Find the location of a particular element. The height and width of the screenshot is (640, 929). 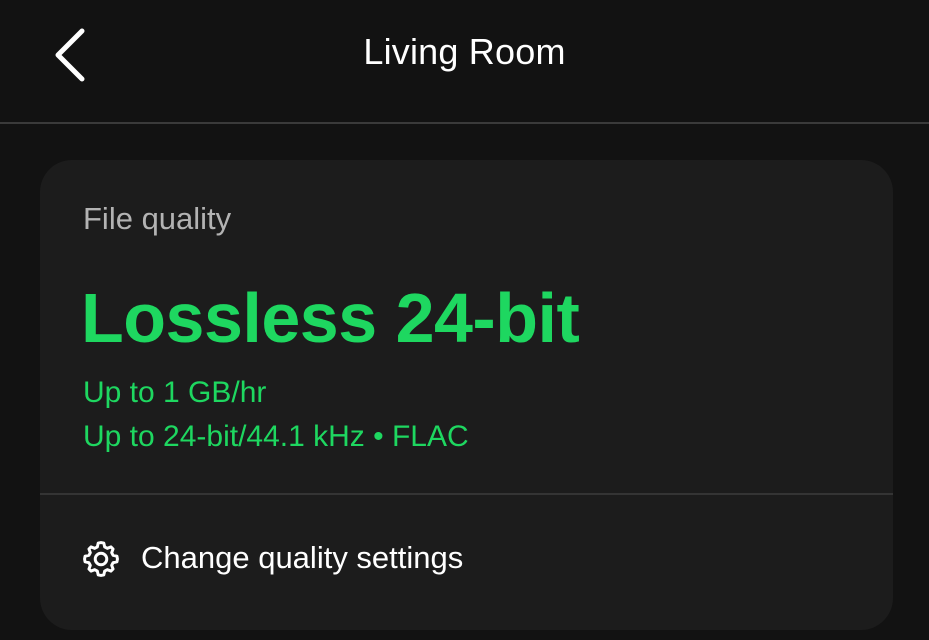

quality-detail-size: Up to 1 GB/hr is located at coordinates (175, 392).